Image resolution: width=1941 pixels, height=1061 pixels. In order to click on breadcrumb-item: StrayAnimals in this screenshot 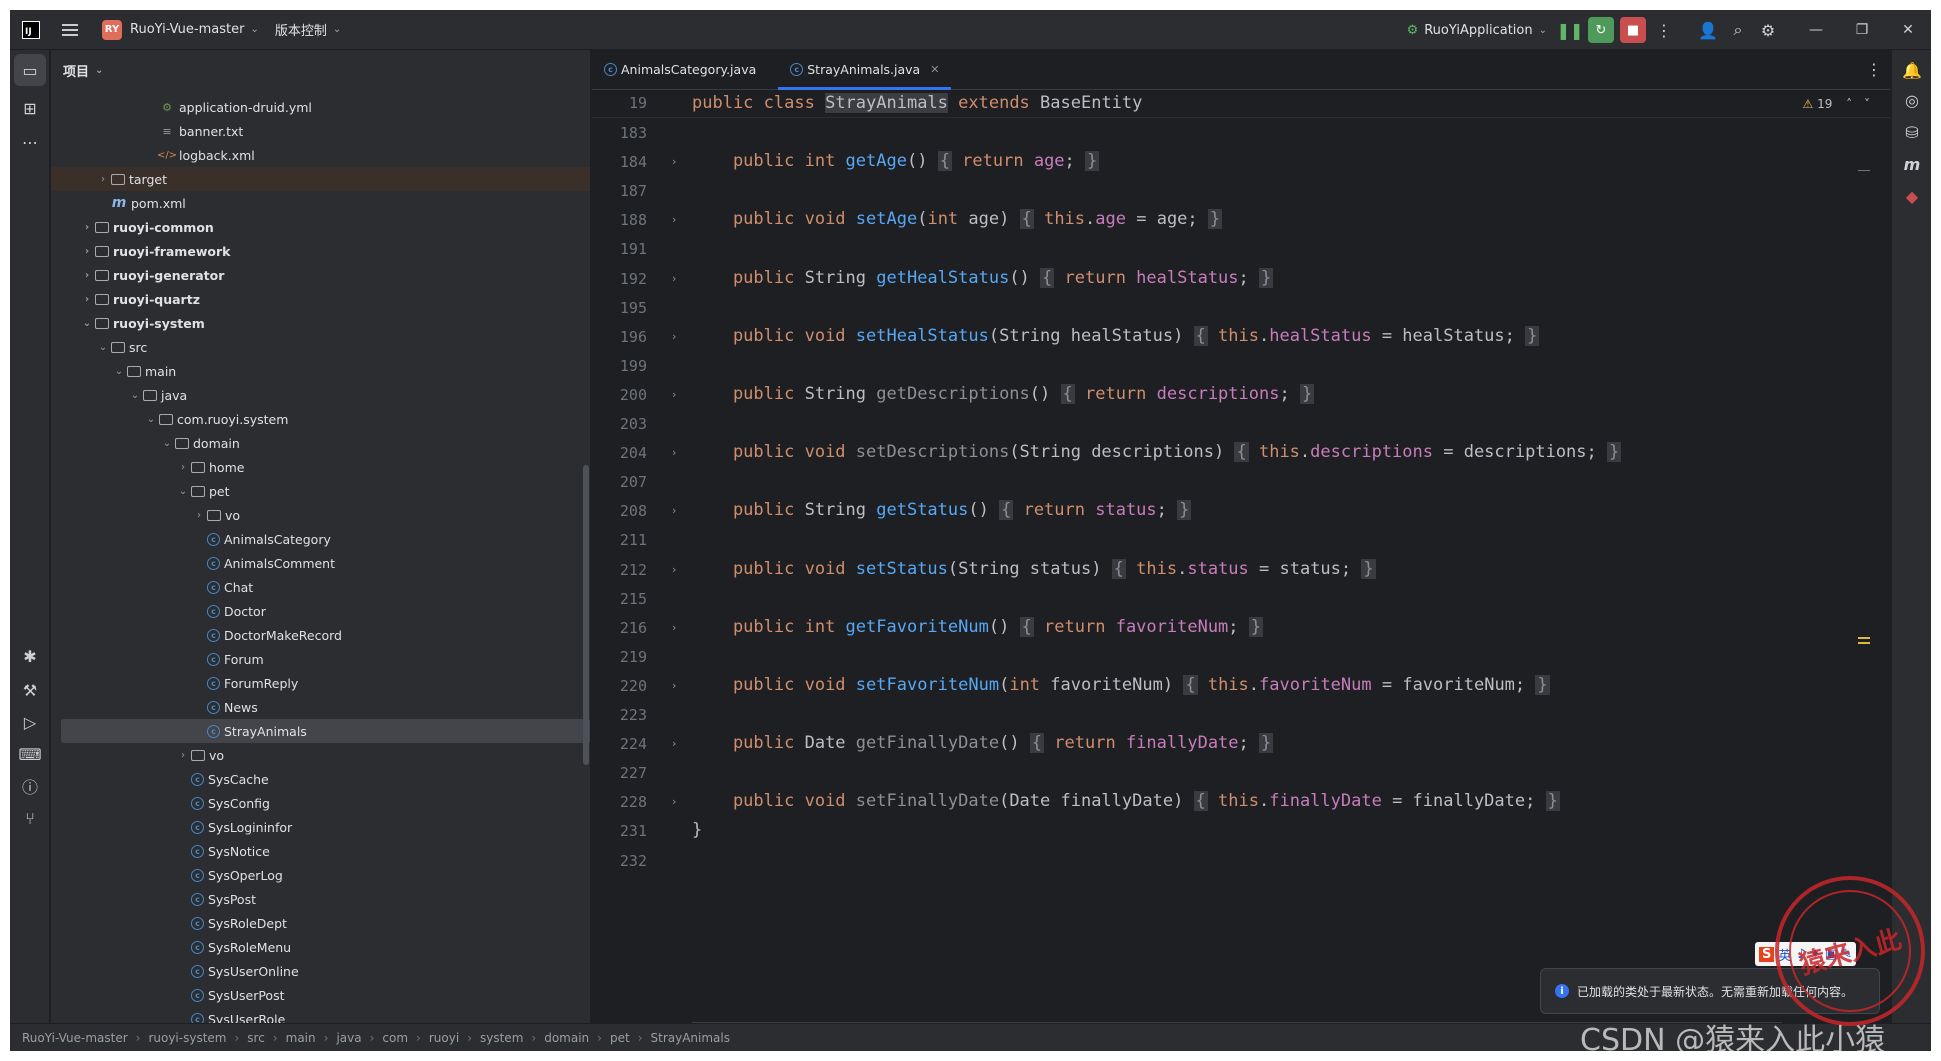, I will do `click(691, 1038)`.